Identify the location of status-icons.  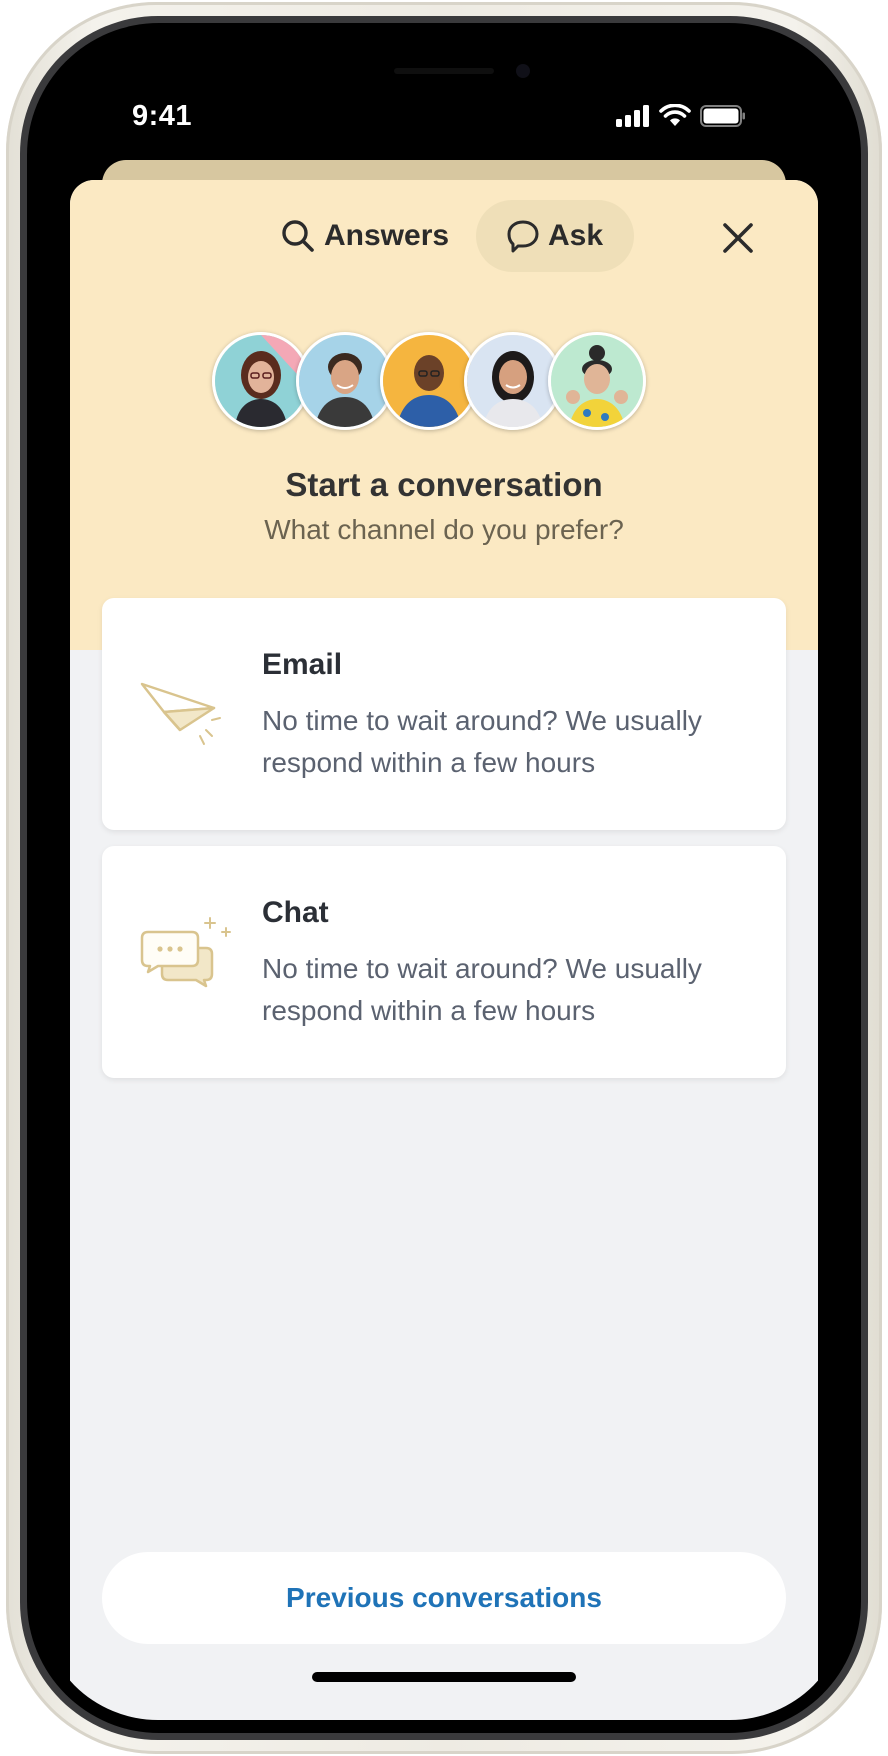
(681, 116).